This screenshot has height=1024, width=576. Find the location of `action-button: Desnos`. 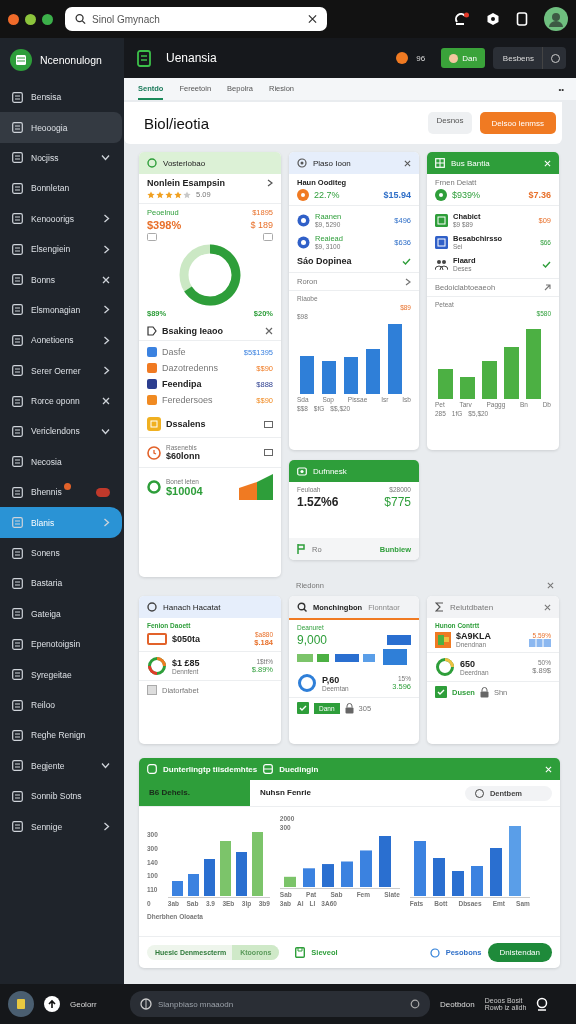

action-button: Desnos is located at coordinates (450, 123).